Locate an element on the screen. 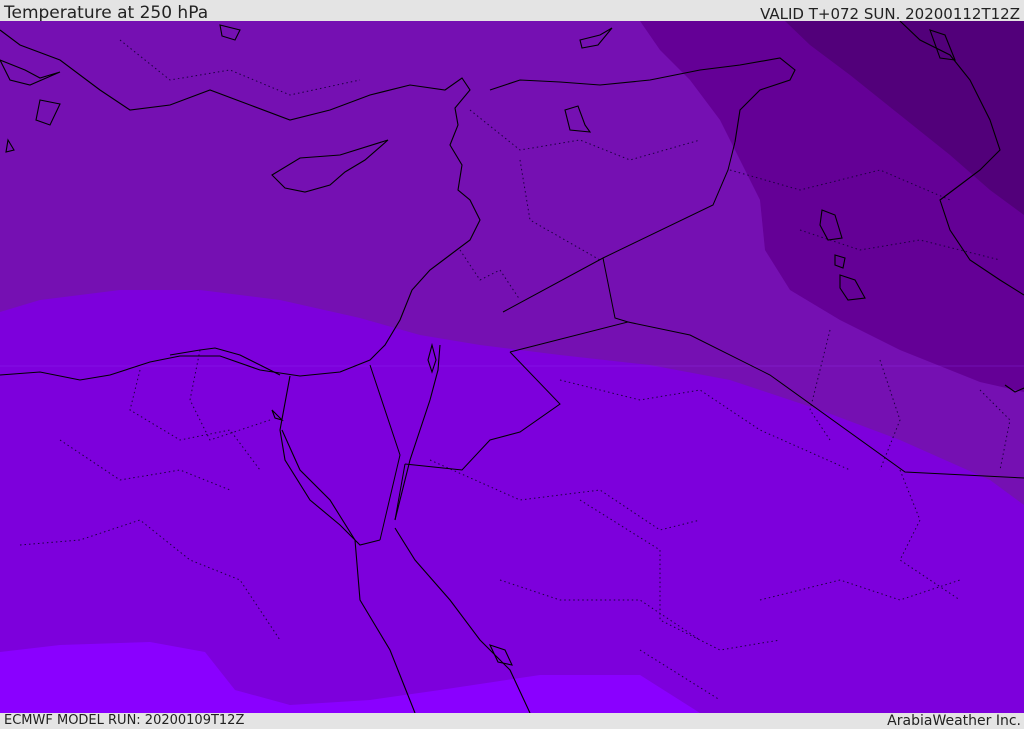  credit-label: ArabiaWeather Inc. is located at coordinates (954, 721).